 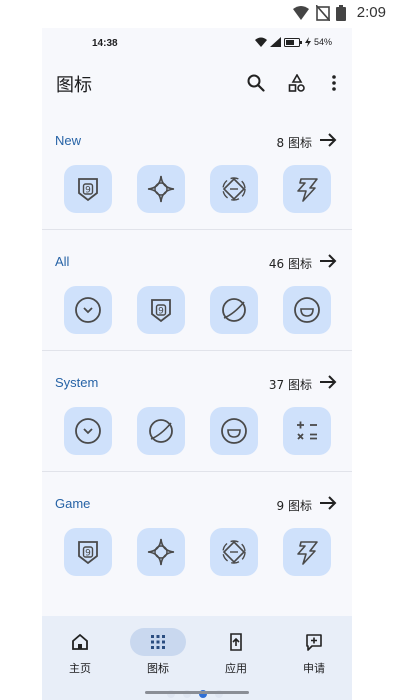 I want to click on search-icon, so click(x=256, y=83).